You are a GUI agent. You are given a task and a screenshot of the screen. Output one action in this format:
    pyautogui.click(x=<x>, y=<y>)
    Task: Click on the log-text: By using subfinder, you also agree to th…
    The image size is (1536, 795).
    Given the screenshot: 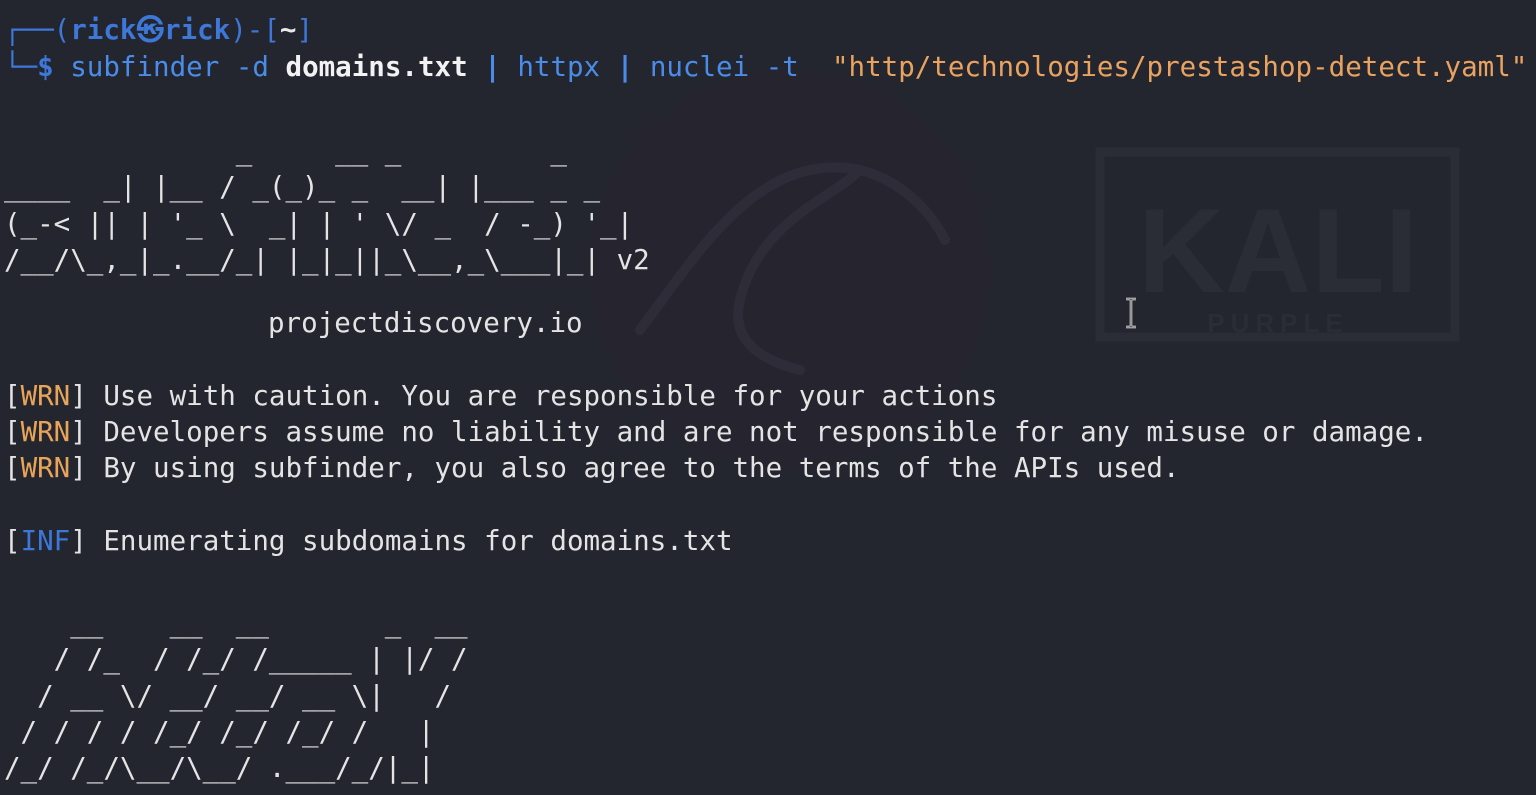 What is the action you would take?
    pyautogui.click(x=641, y=468)
    